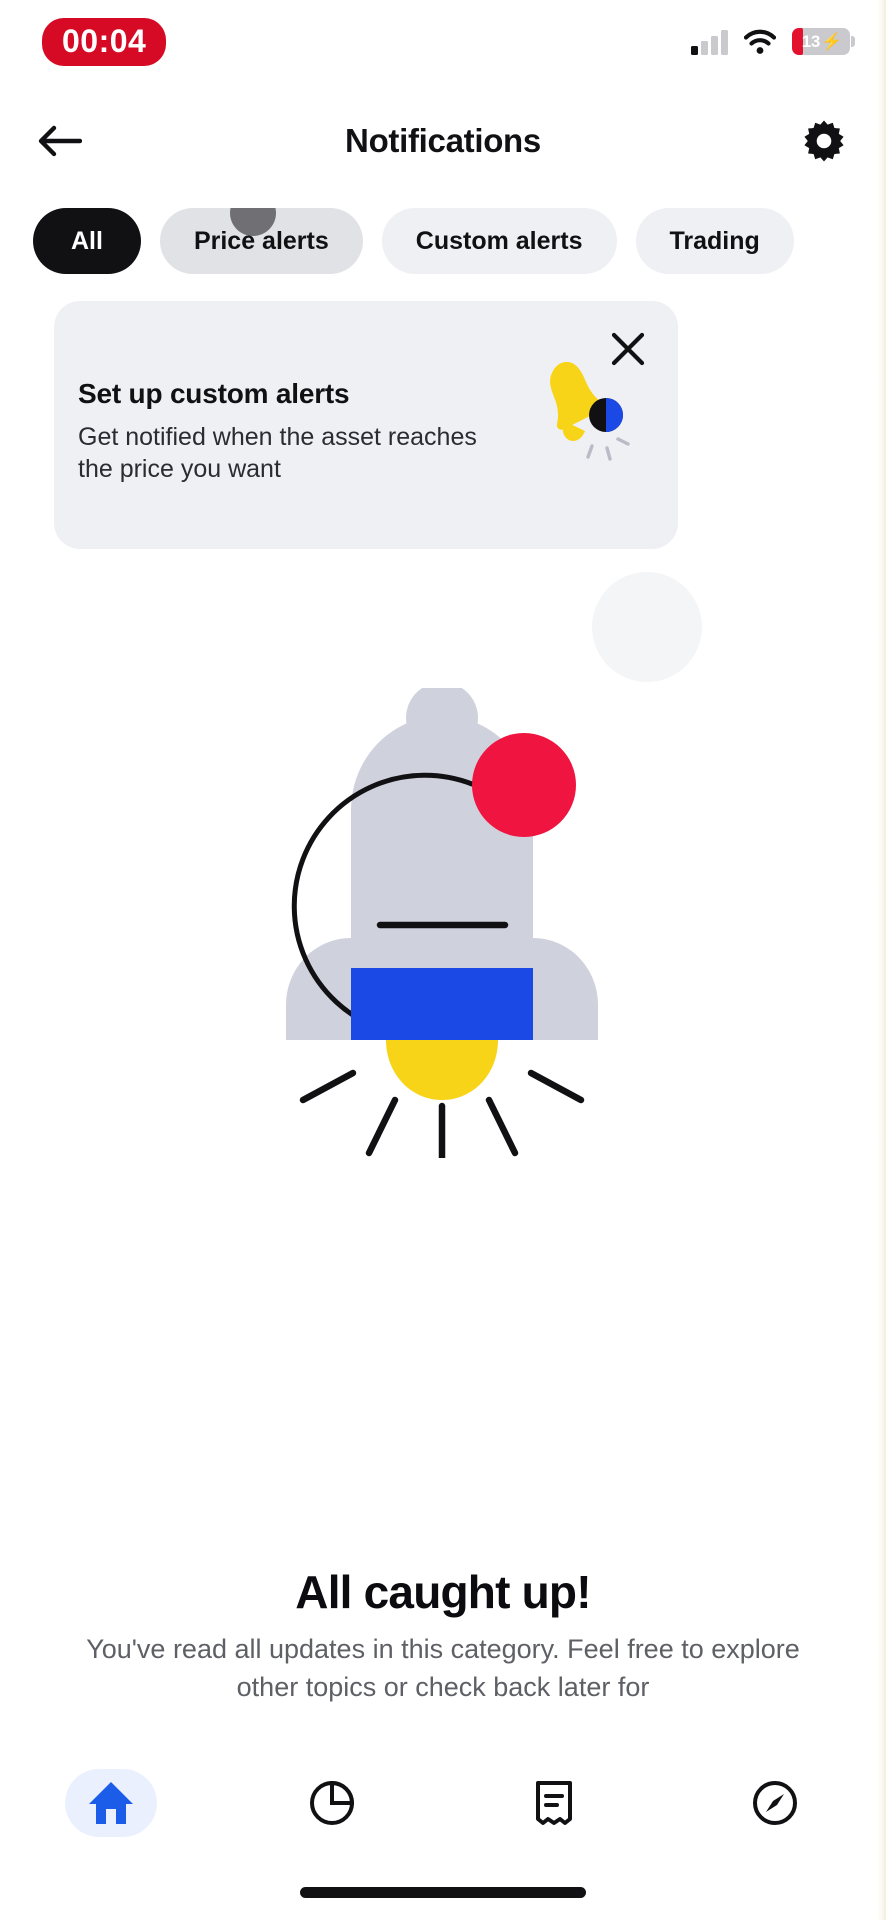 Image resolution: width=886 pixels, height=1920 pixels. I want to click on status-bar-time: 00:04, so click(104, 42).